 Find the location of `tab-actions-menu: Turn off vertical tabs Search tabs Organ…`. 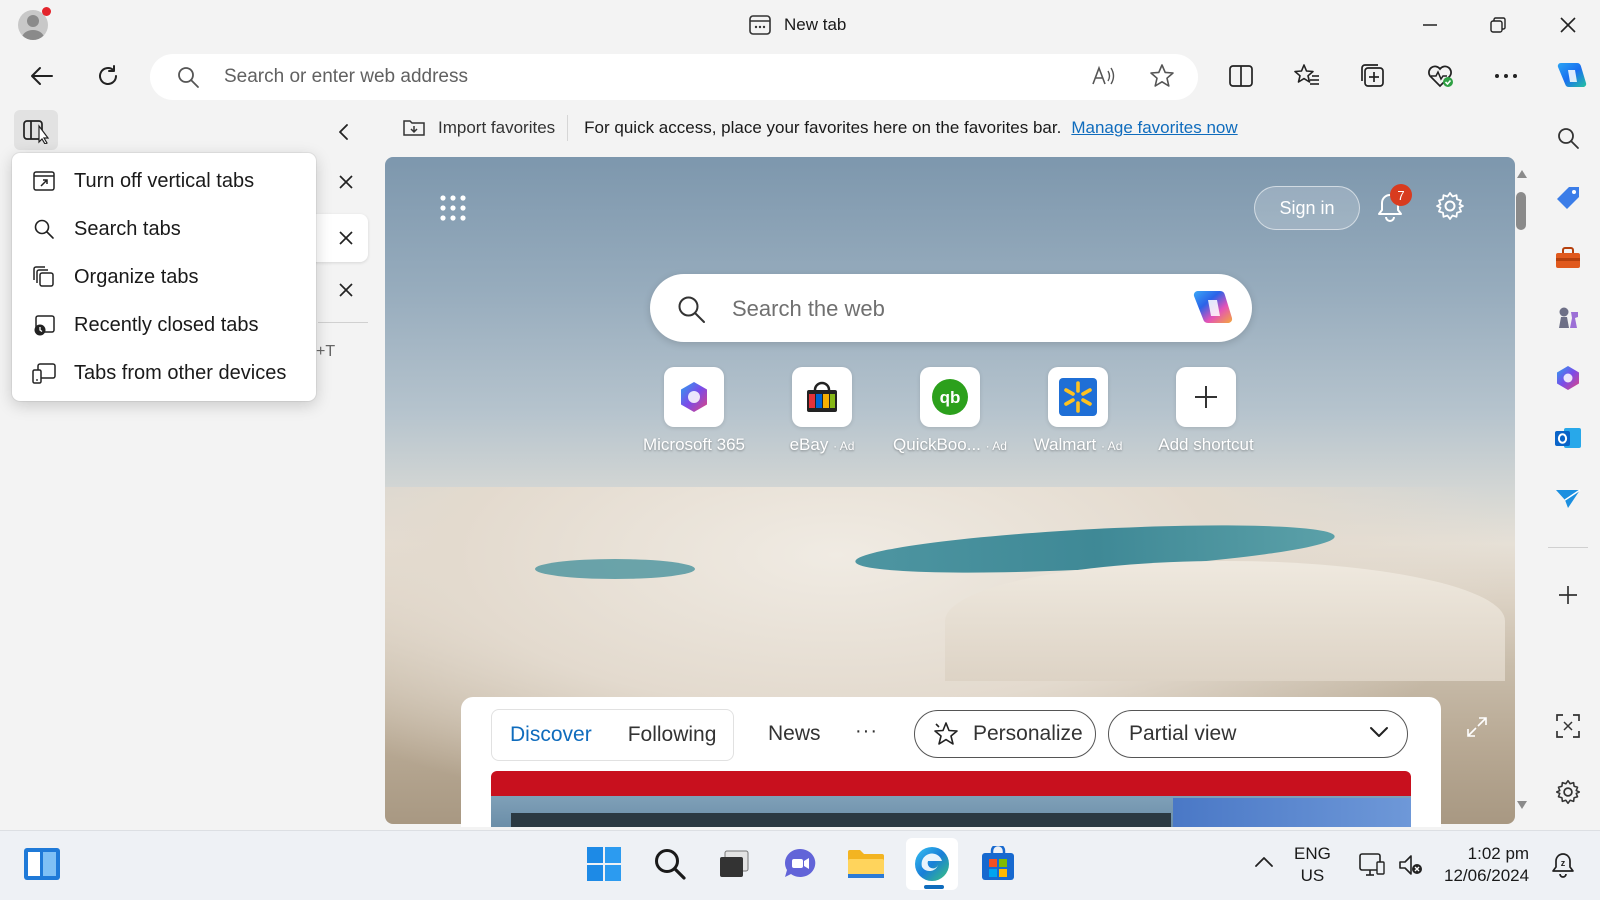

tab-actions-menu: Turn off vertical tabs Search tabs Organ… is located at coordinates (164, 277).